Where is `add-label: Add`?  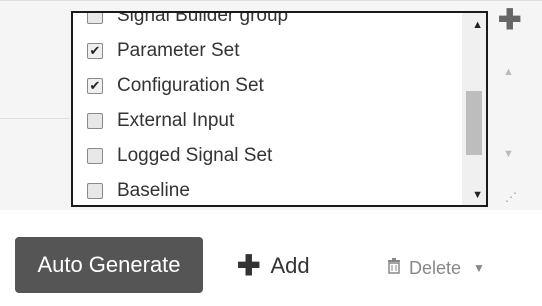
add-label: Add is located at coordinates (290, 265).